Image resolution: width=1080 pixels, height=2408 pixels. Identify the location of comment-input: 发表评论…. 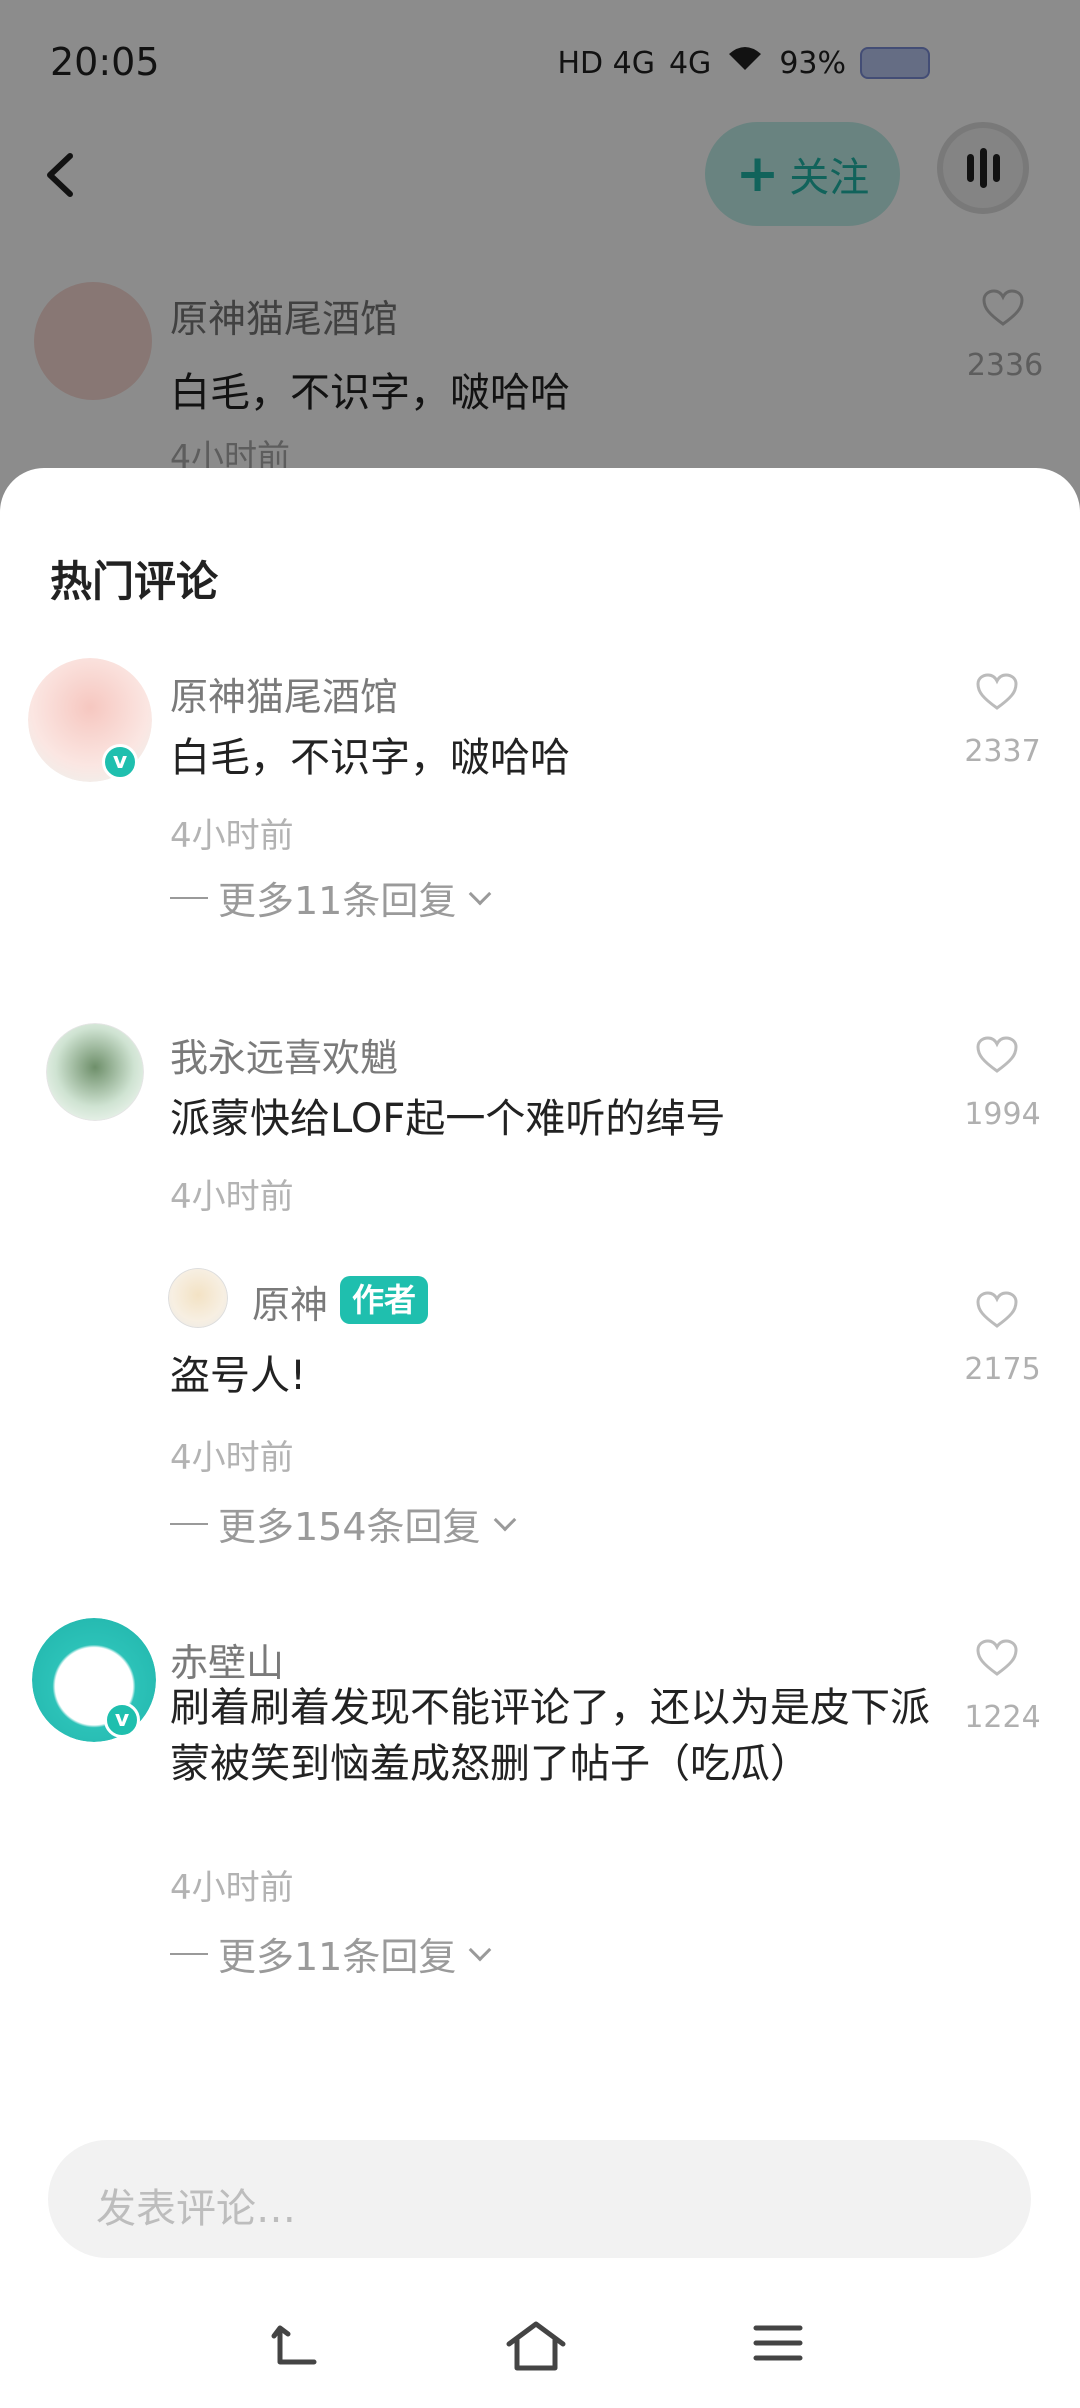
(539, 2199).